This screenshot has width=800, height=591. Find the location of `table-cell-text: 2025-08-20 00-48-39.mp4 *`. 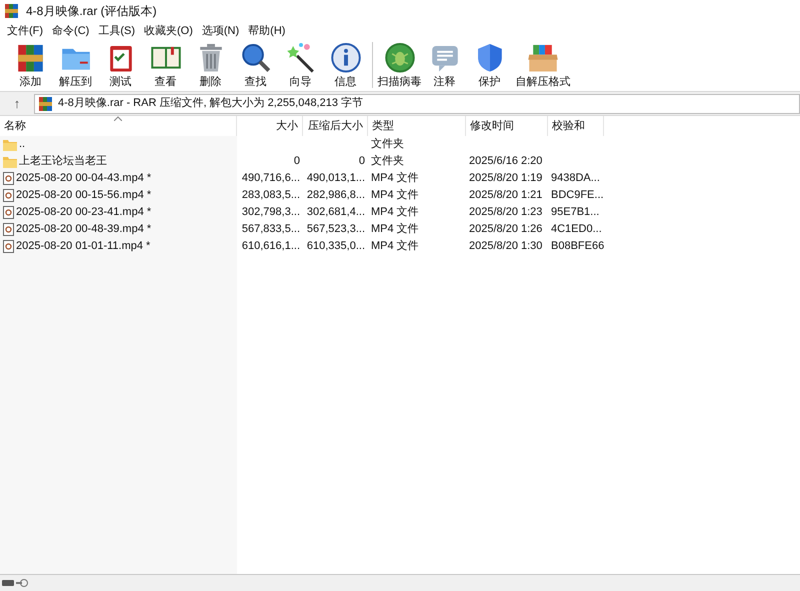

table-cell-text: 2025-08-20 00-48-39.mp4 * is located at coordinates (84, 230).